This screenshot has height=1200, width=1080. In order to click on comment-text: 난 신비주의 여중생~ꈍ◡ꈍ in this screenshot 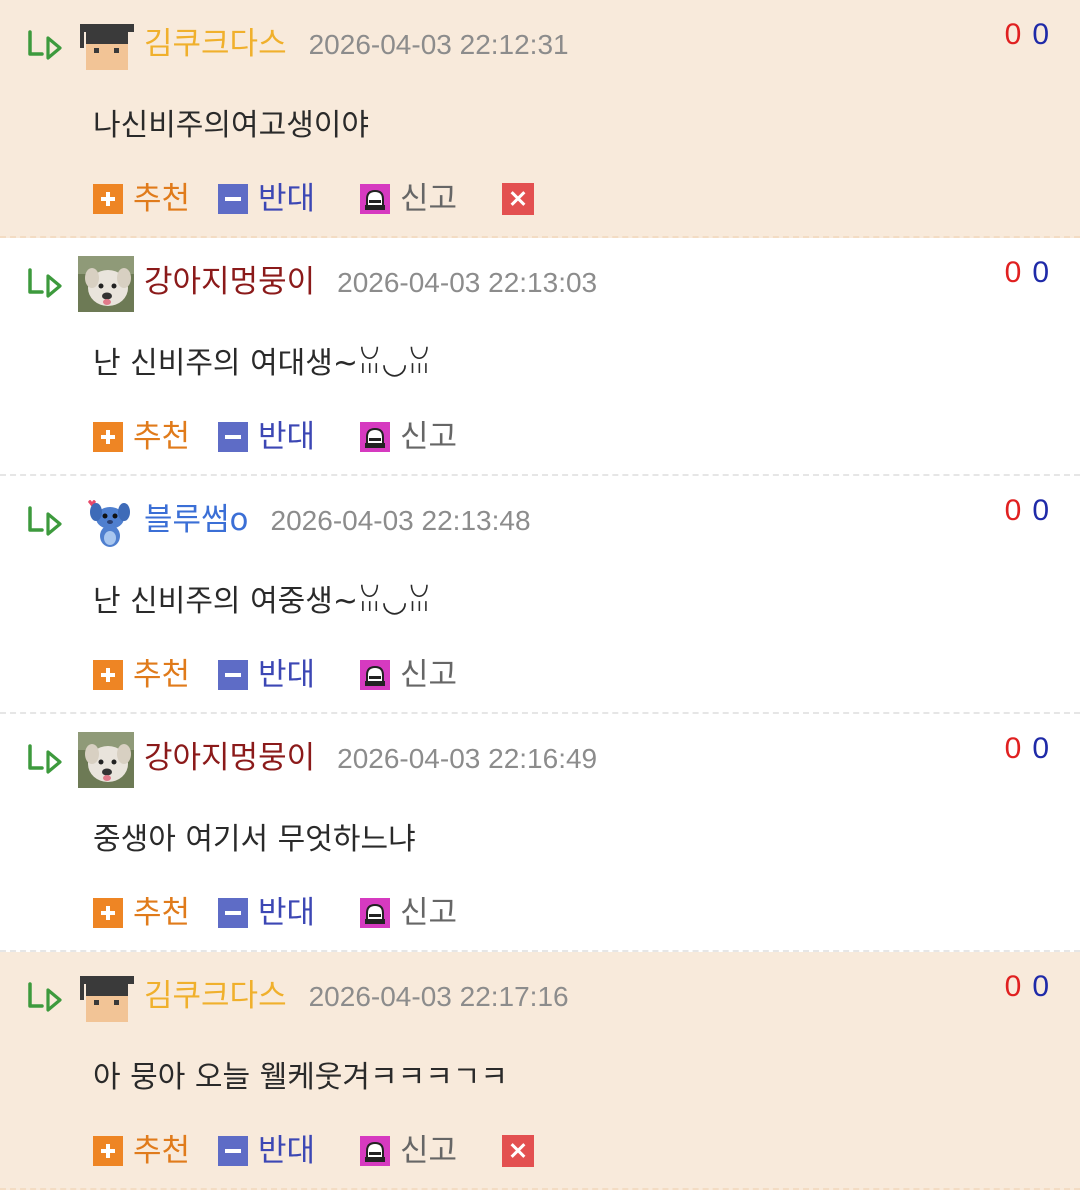, I will do `click(262, 601)`.